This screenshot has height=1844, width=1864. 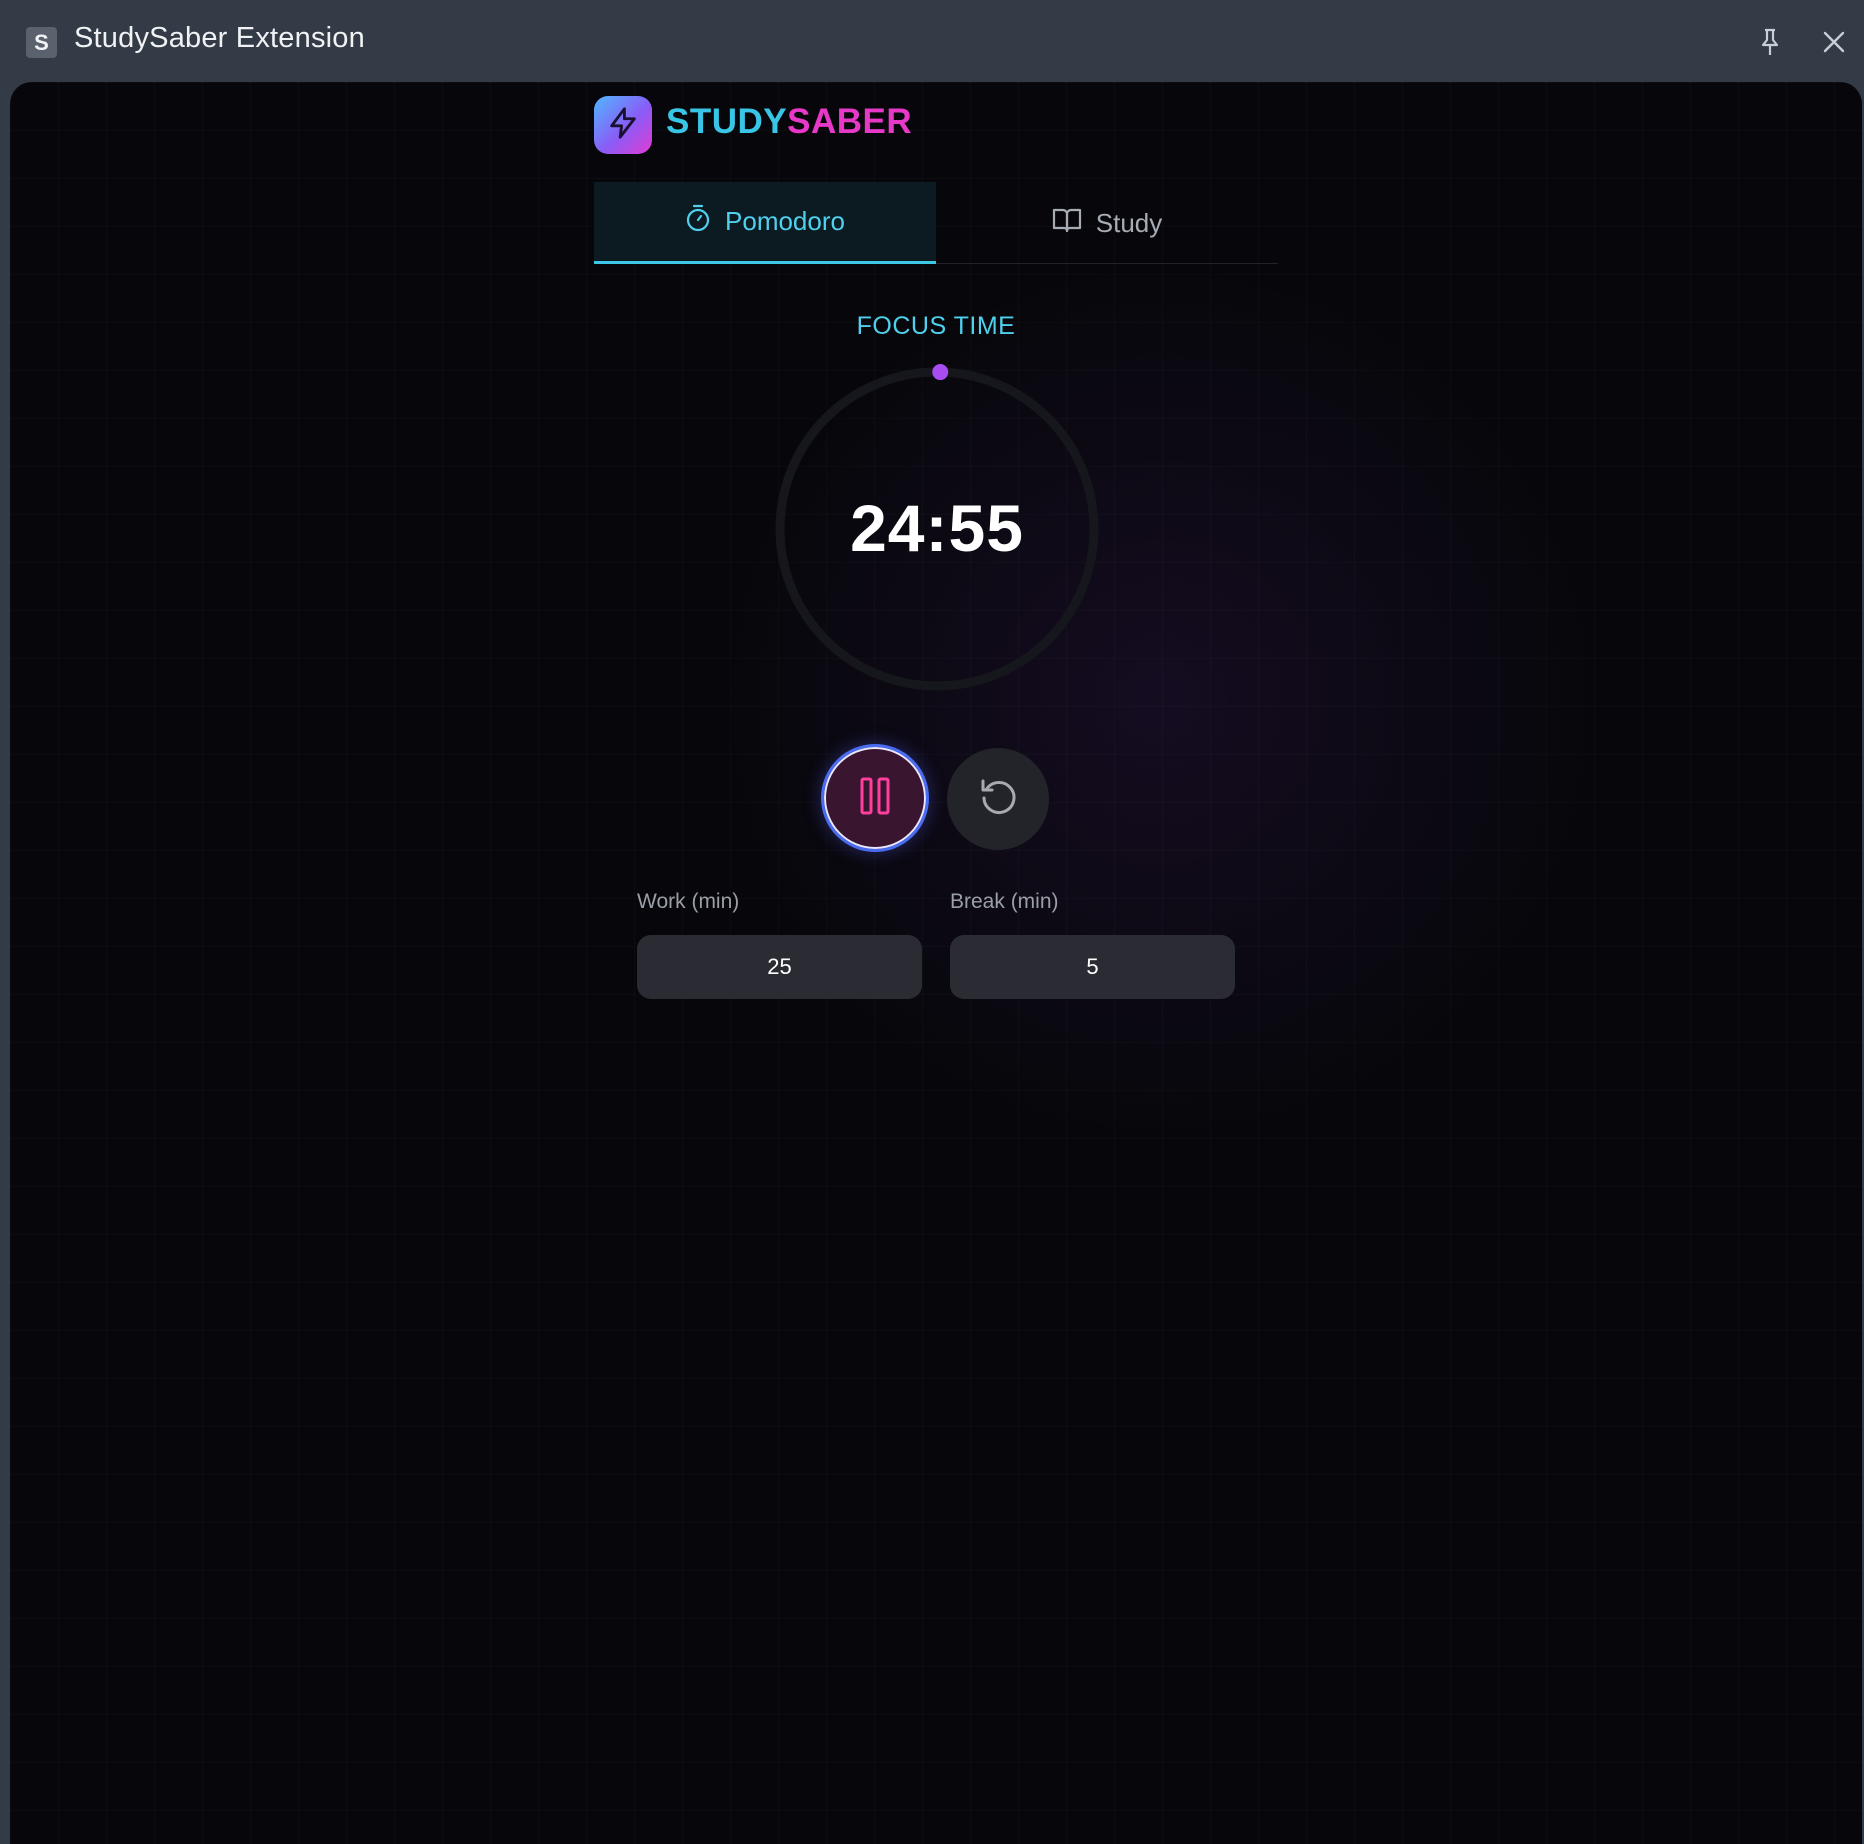 I want to click on break-duration-input, so click(x=1092, y=967).